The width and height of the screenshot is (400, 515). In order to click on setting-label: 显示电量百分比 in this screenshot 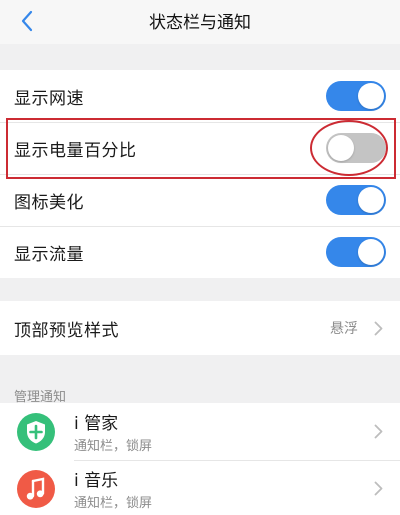, I will do `click(75, 150)`.